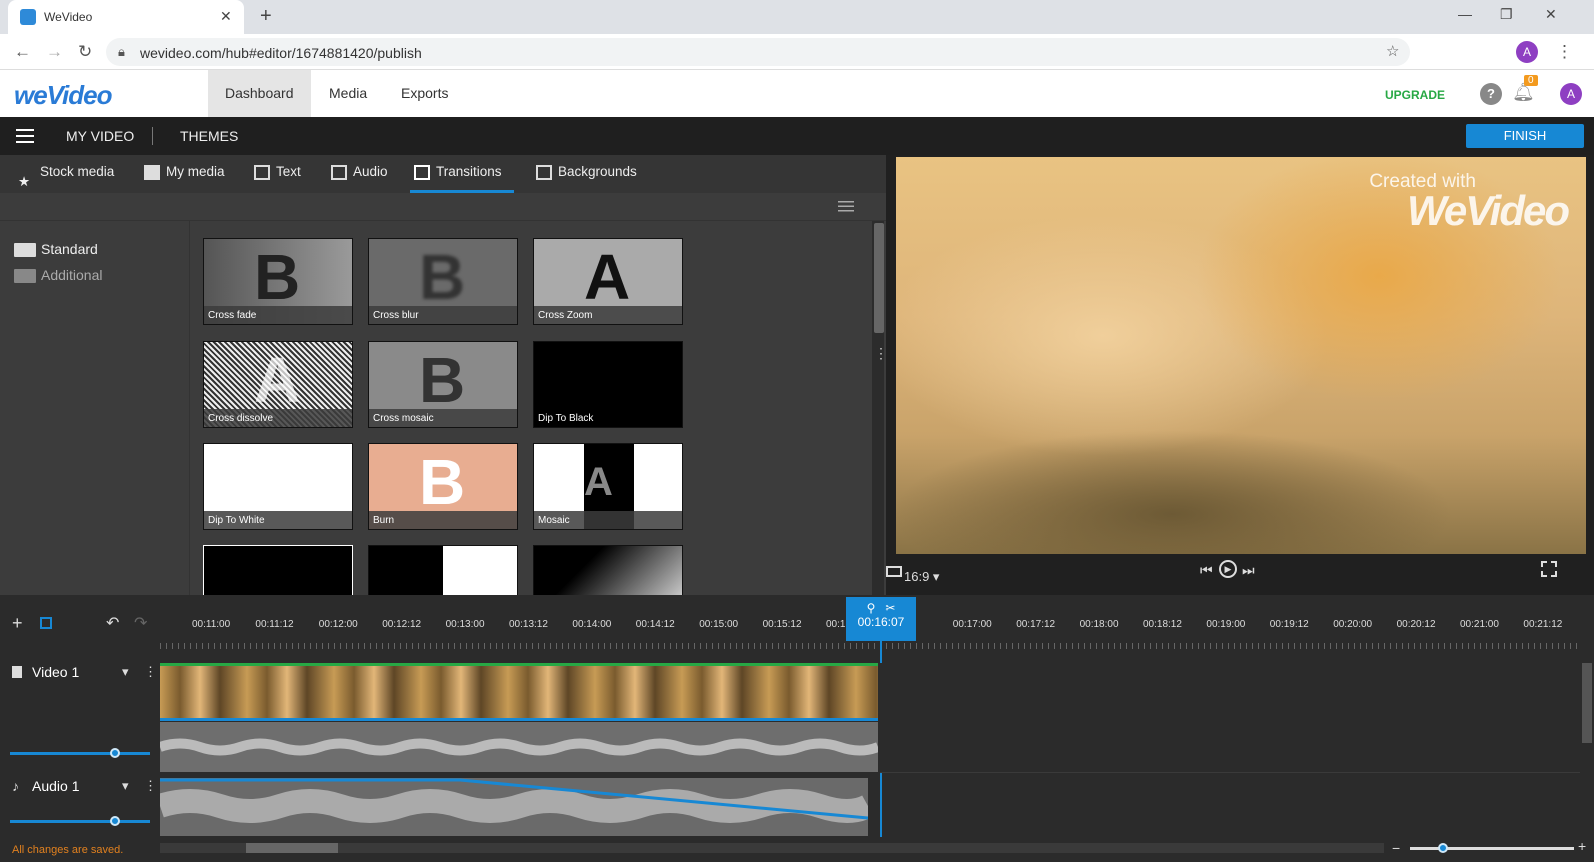 The image size is (1594, 862). I want to click on tab-stock-media: ★ Stock media, so click(64, 174).